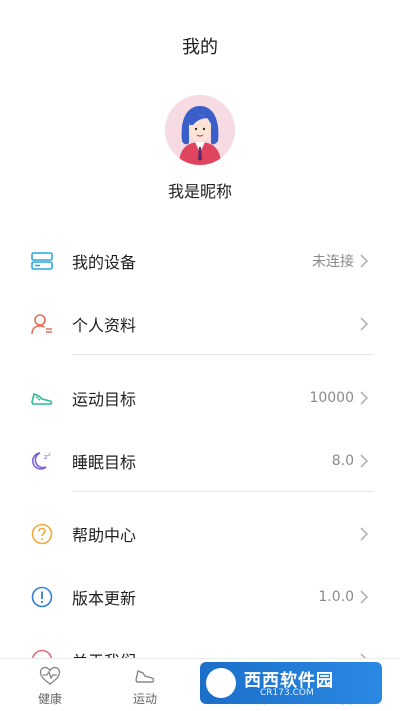 This screenshot has width=400, height=711. I want to click on menu-item-my-device: 我的设备 未连接, so click(200, 261).